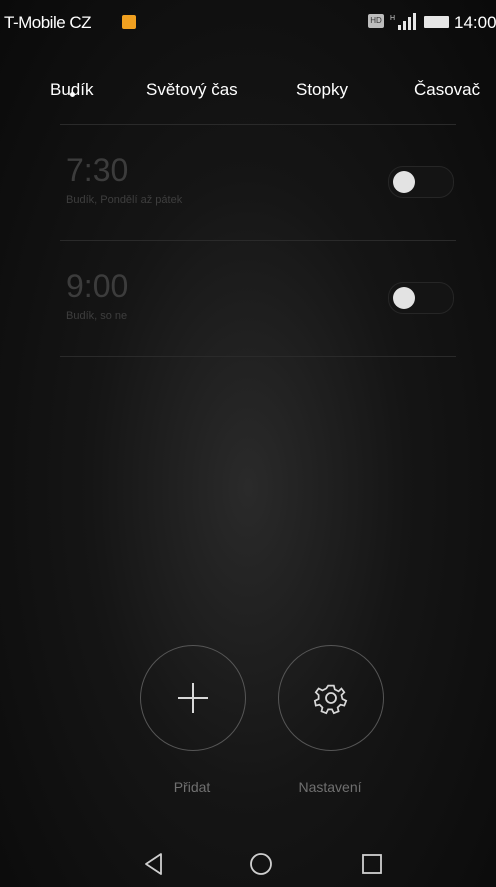  What do you see at coordinates (258, 301) in the screenshot?
I see `alarm-item: 9:00 Budík, so ne` at bounding box center [258, 301].